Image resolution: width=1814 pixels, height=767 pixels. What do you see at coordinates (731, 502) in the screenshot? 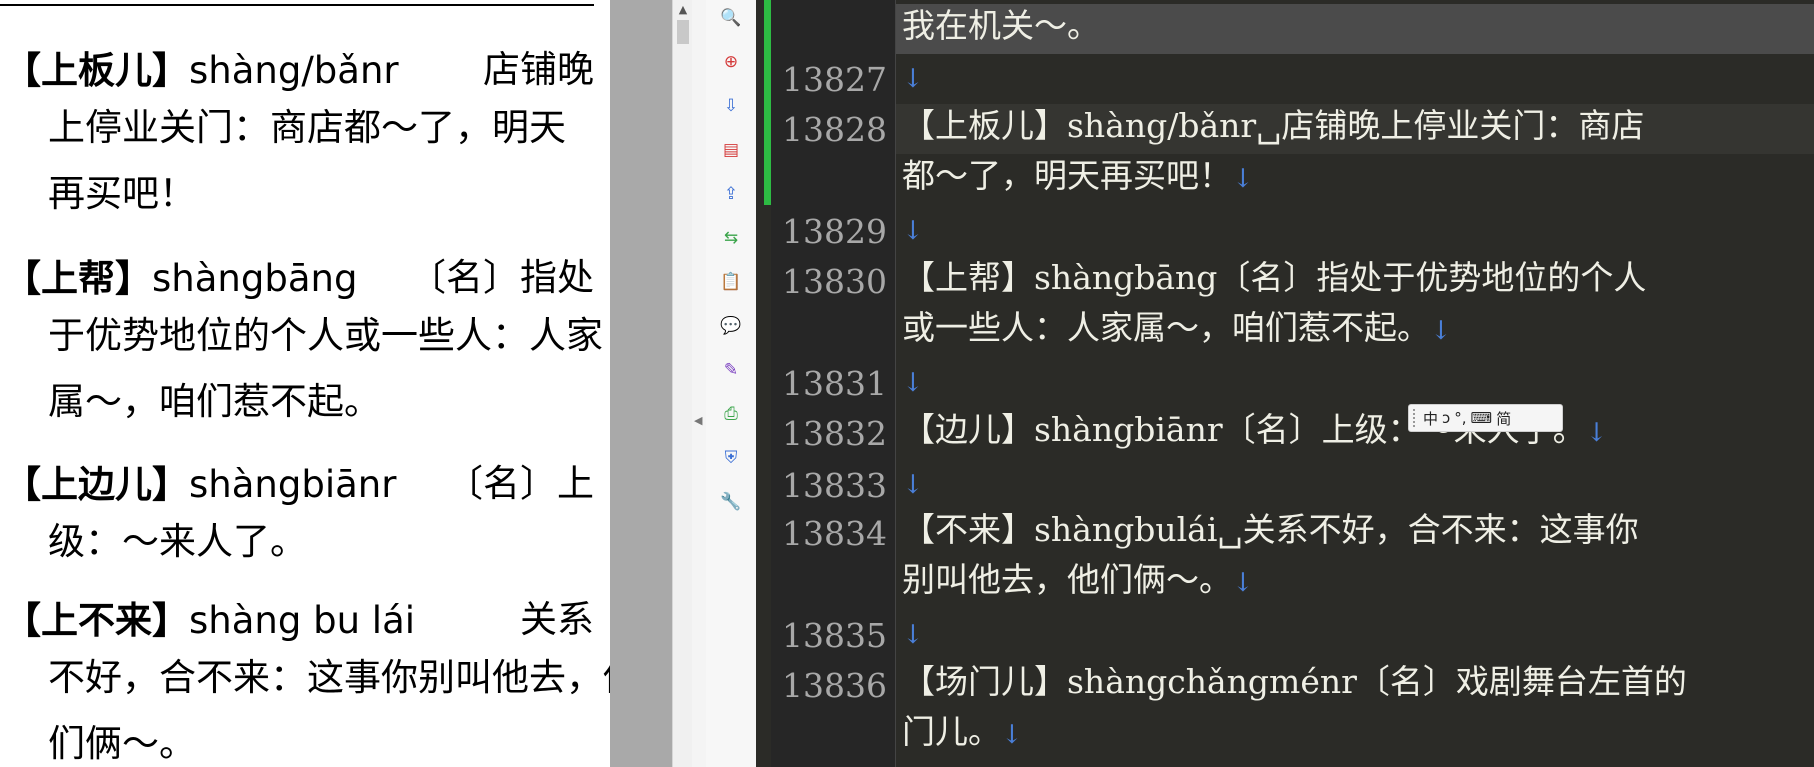
I see `tools-icon: 🔧` at bounding box center [731, 502].